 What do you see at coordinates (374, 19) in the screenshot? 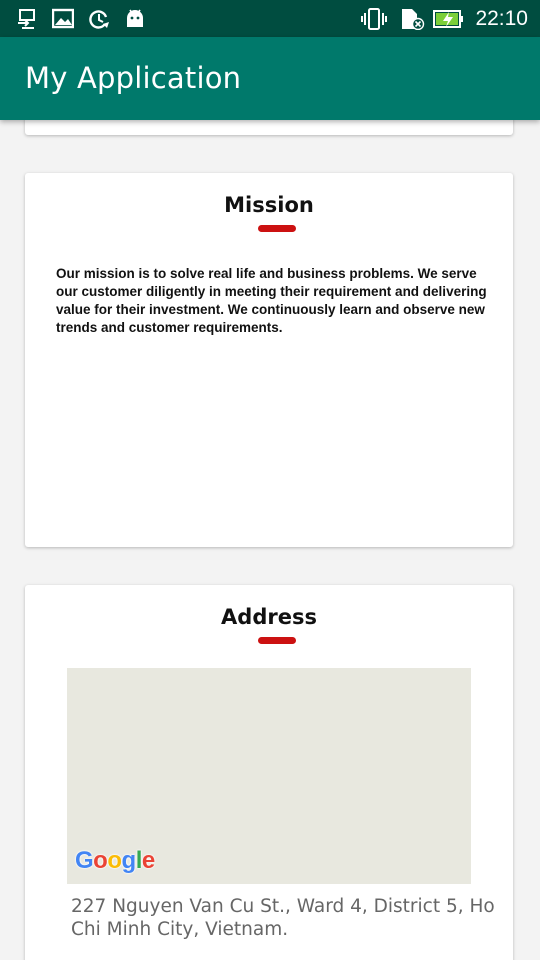
I see `vibrate-icon` at bounding box center [374, 19].